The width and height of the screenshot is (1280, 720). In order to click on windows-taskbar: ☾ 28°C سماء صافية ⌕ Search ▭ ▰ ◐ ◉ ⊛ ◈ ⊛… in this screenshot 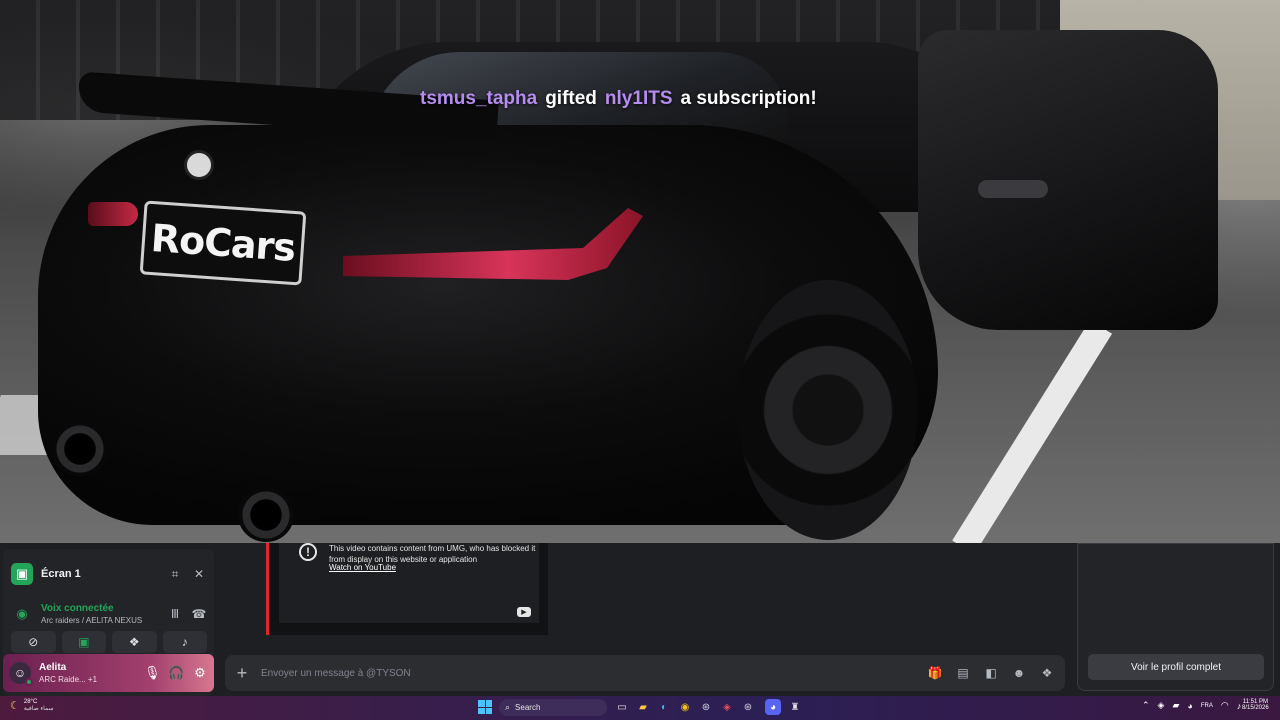, I will do `click(640, 708)`.